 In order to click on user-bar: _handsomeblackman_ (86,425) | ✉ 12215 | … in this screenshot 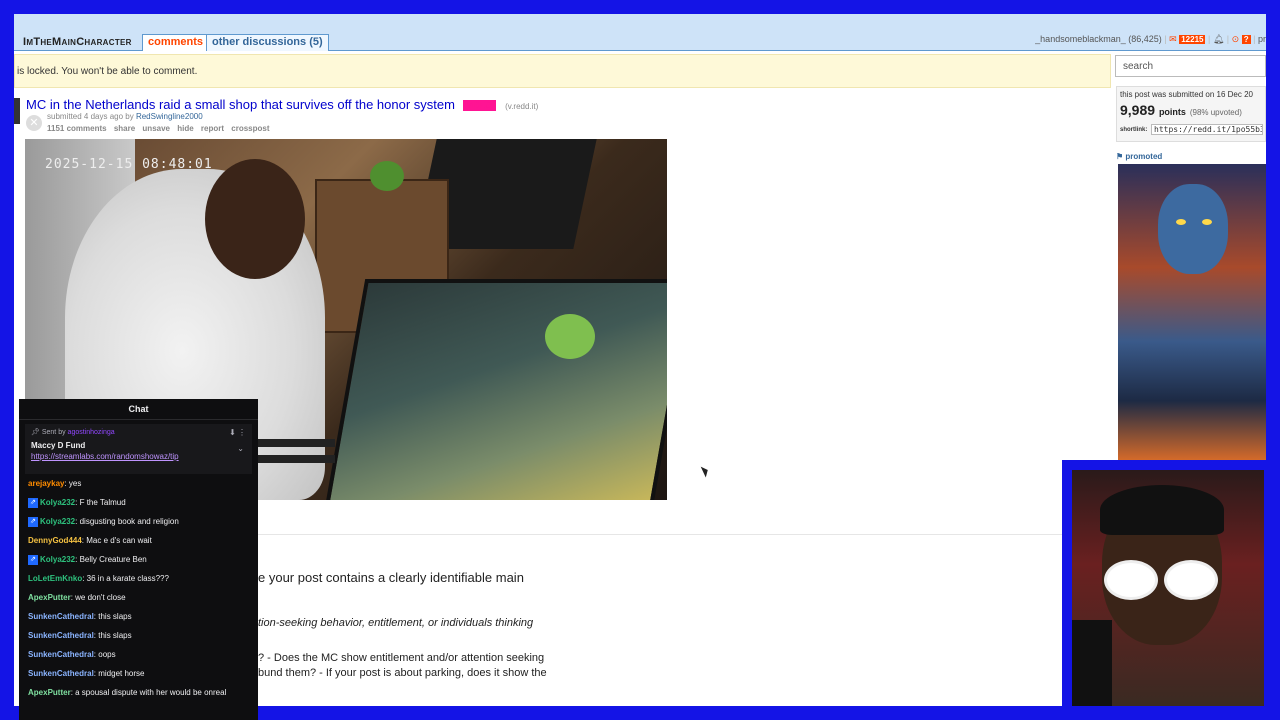, I will do `click(1150, 39)`.